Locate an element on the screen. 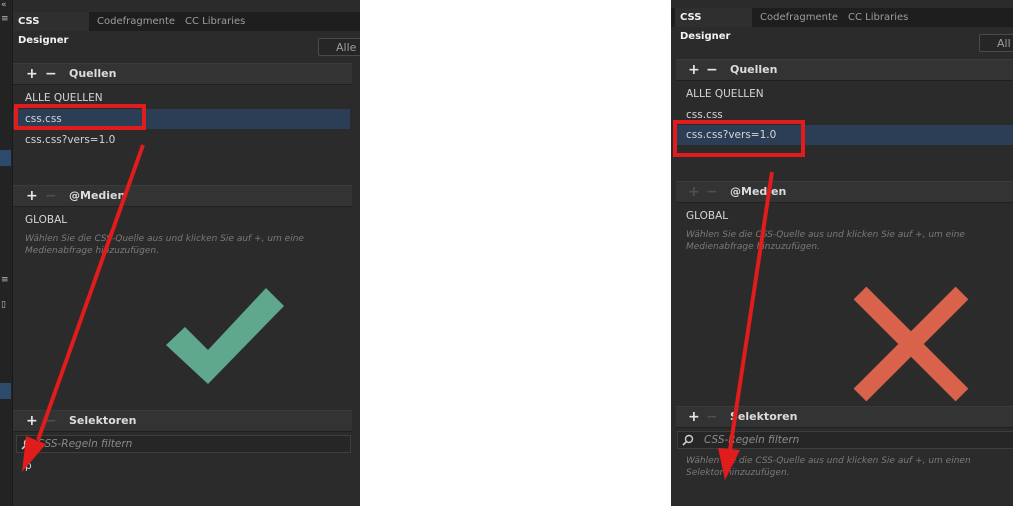  arrowhead-left is located at coordinates (34, 454).